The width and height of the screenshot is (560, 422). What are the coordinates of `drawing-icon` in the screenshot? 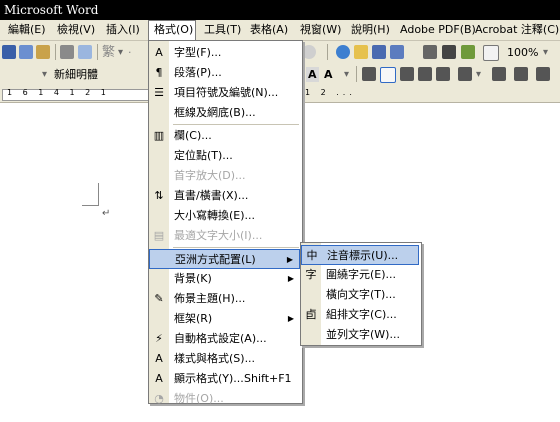 It's located at (449, 52).